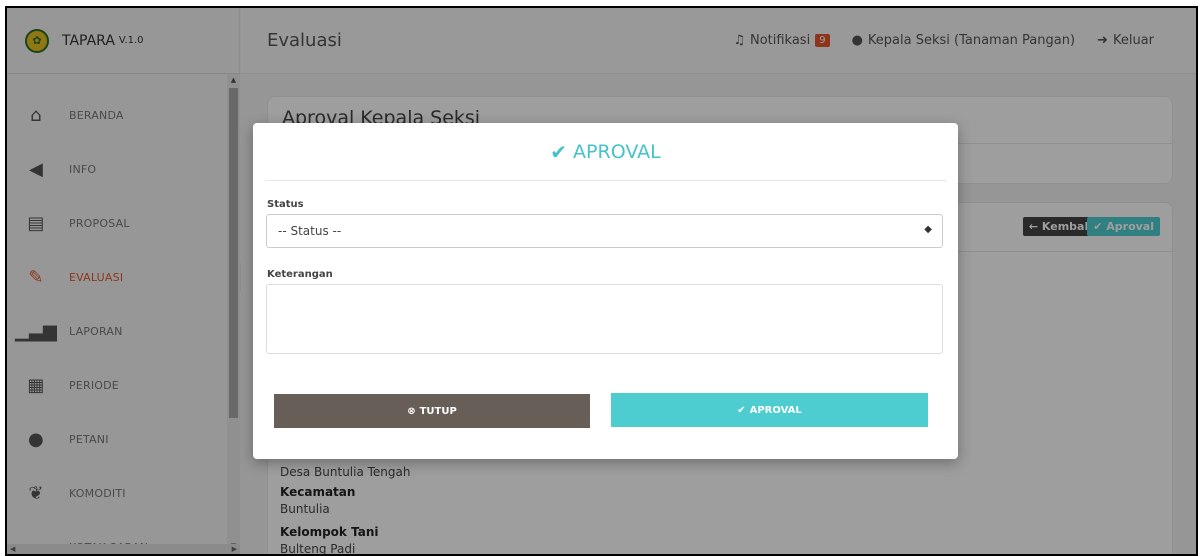  Describe the element at coordinates (559, 151) in the screenshot. I see `check-badge-icon: ✔` at that location.